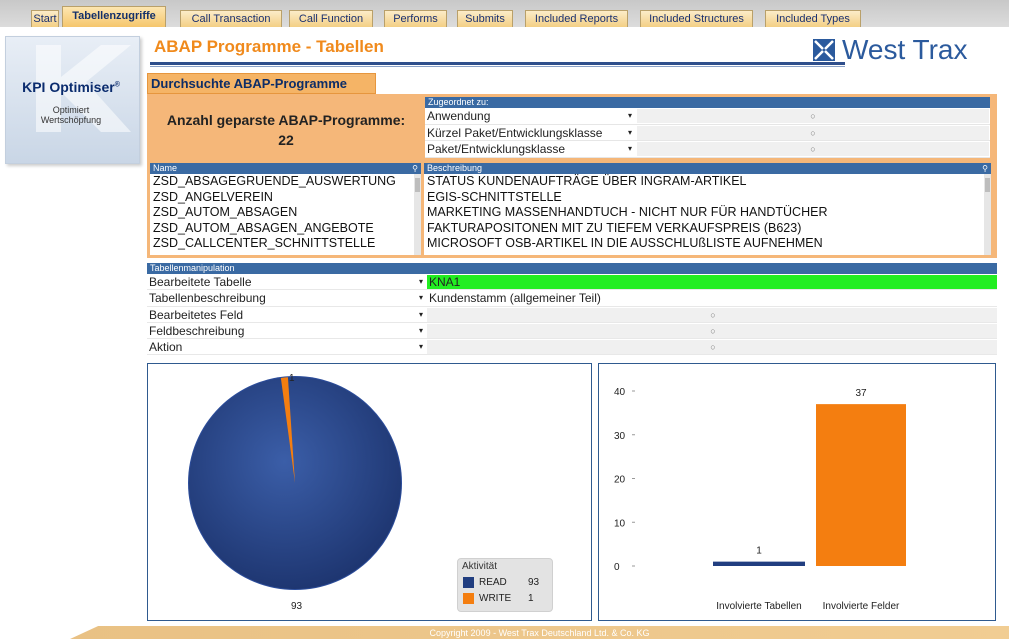  I want to click on filter-paket: Paket/Entwicklungsklasse ▾ ○, so click(707, 149).